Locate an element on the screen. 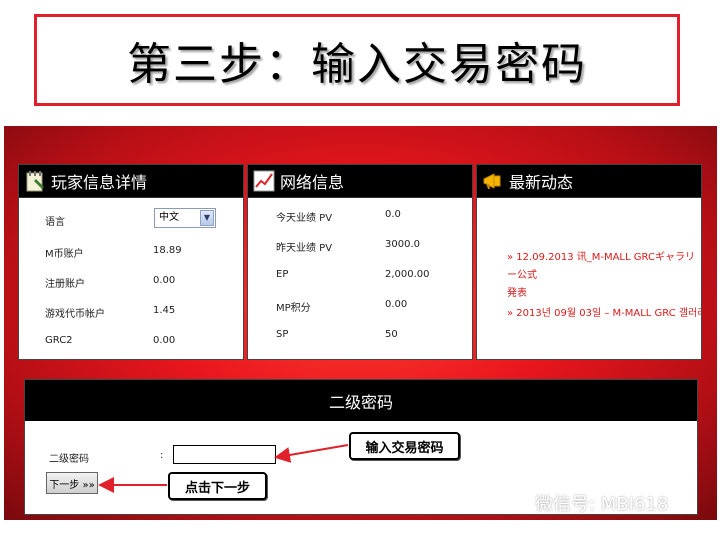  network-info-header: 网络信息 is located at coordinates (360, 181).